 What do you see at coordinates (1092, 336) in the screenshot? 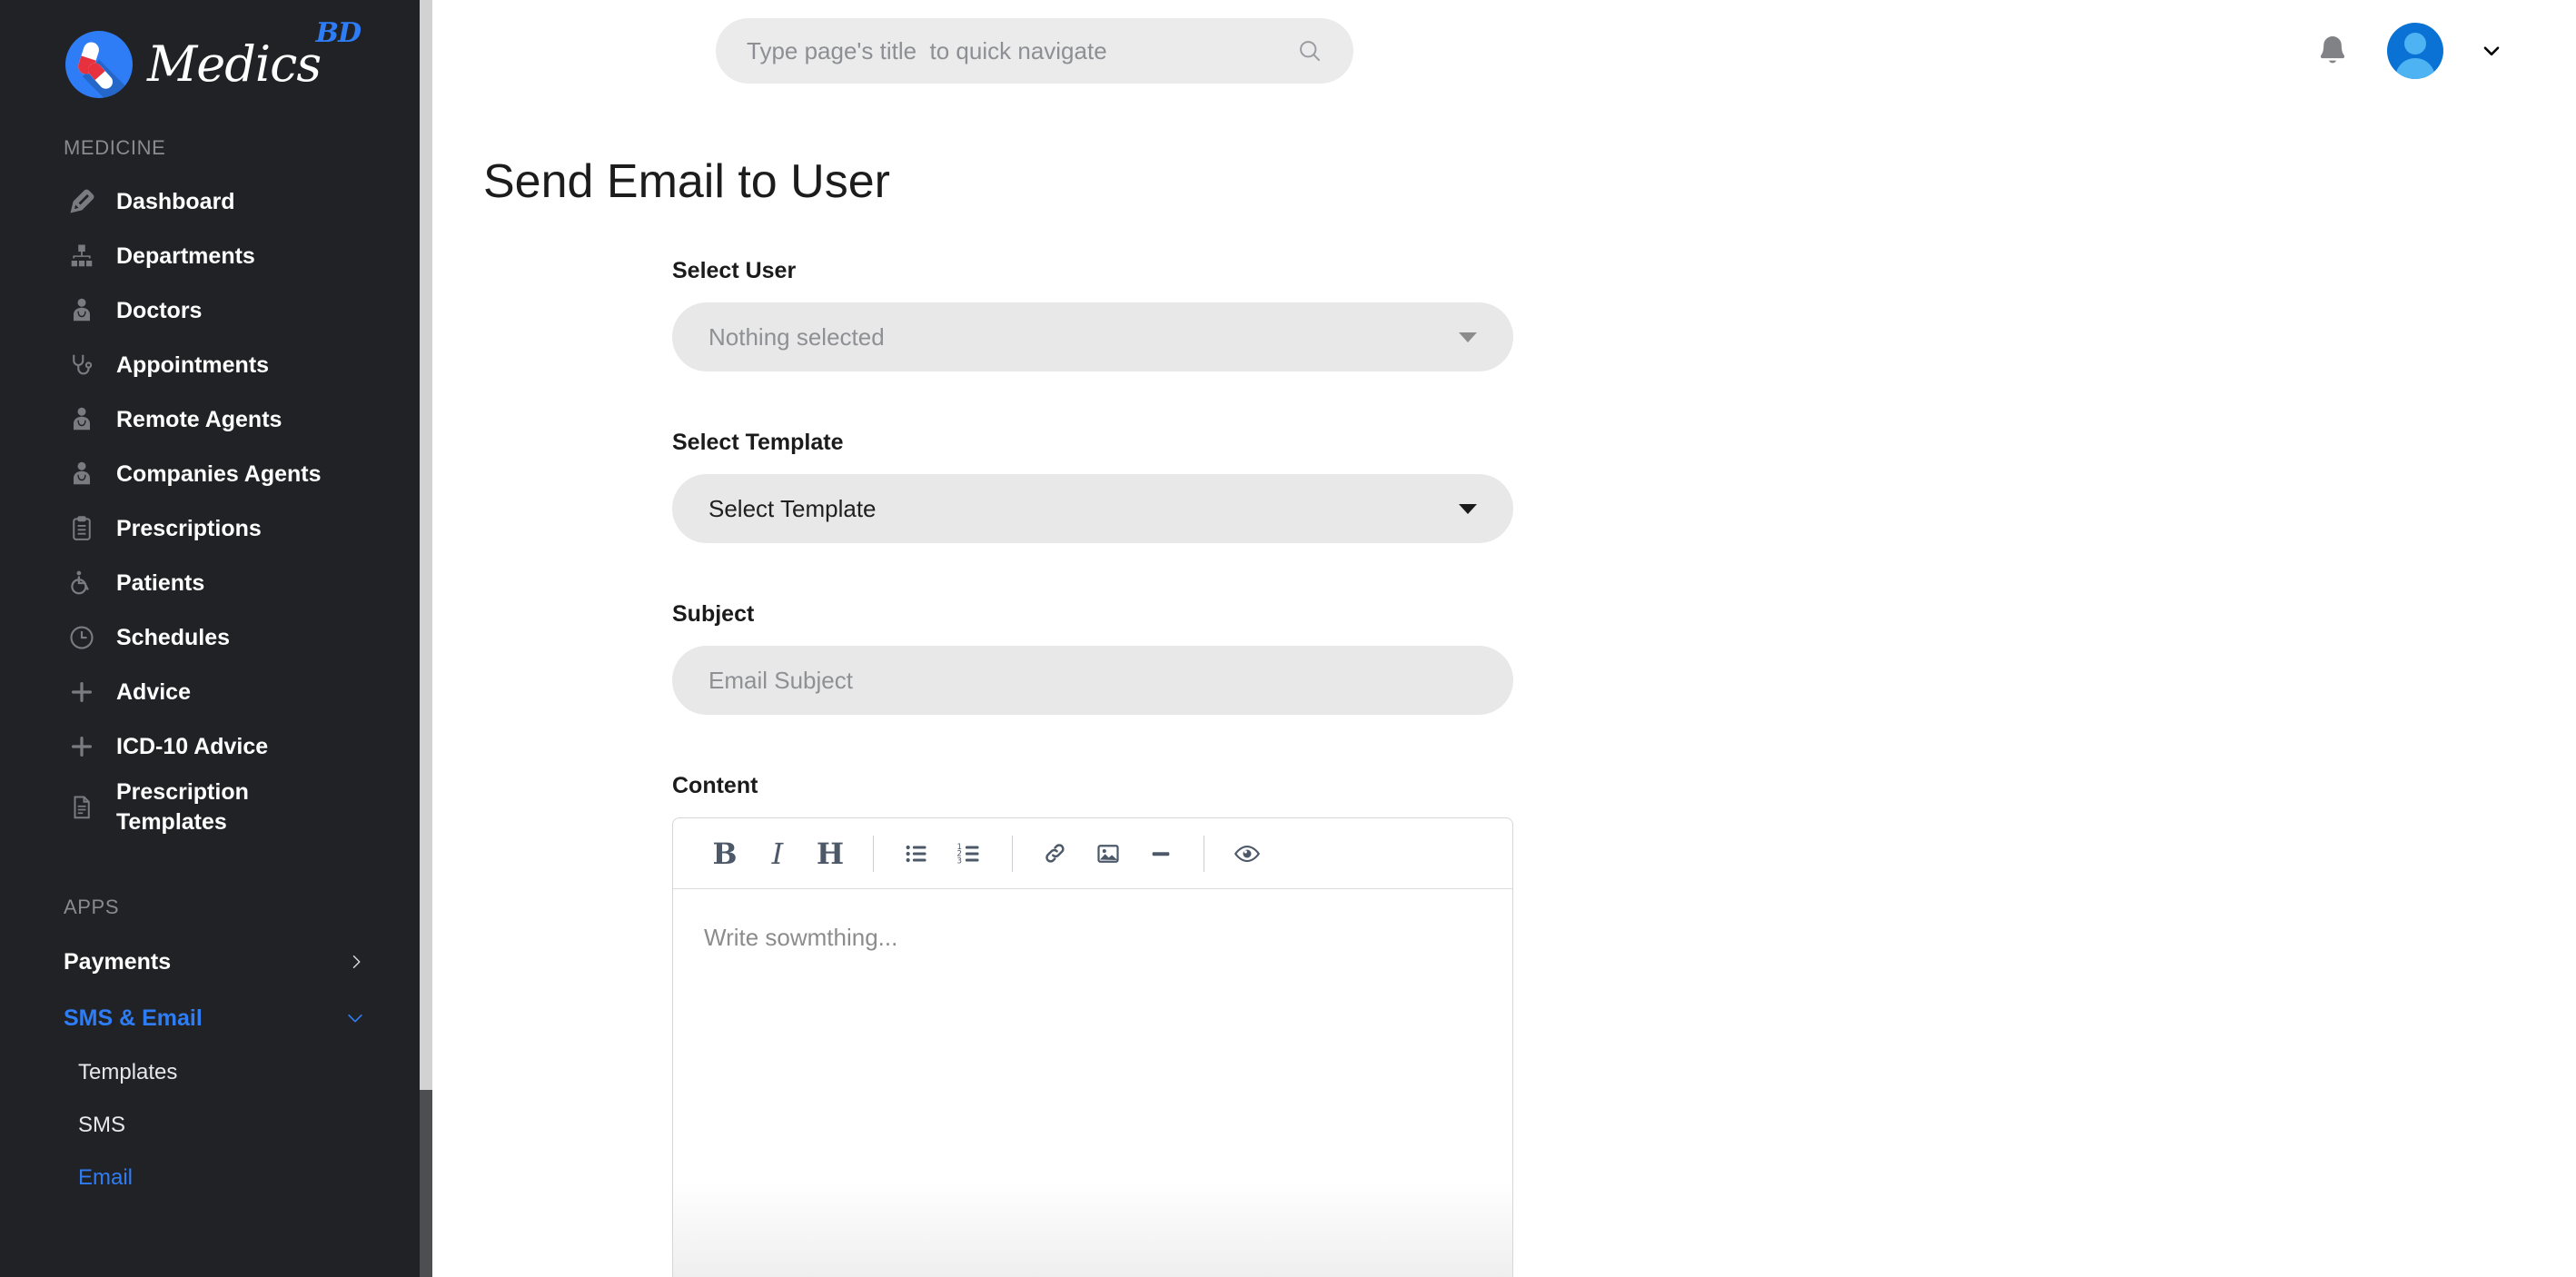
I see `select-user-dropdown: Nothing selected` at bounding box center [1092, 336].